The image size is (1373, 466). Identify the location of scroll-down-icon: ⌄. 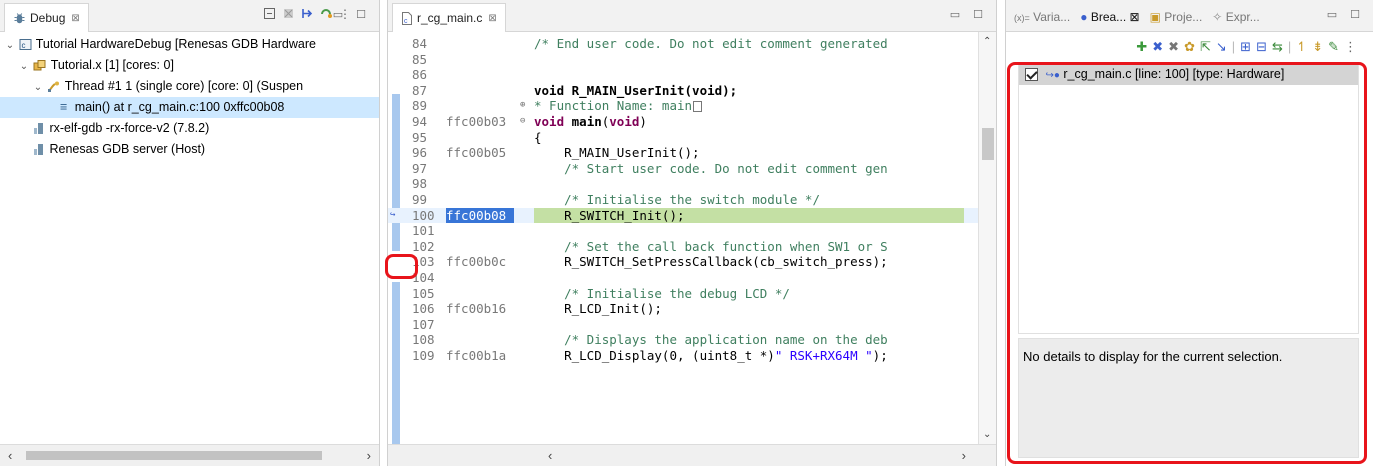
(987, 434).